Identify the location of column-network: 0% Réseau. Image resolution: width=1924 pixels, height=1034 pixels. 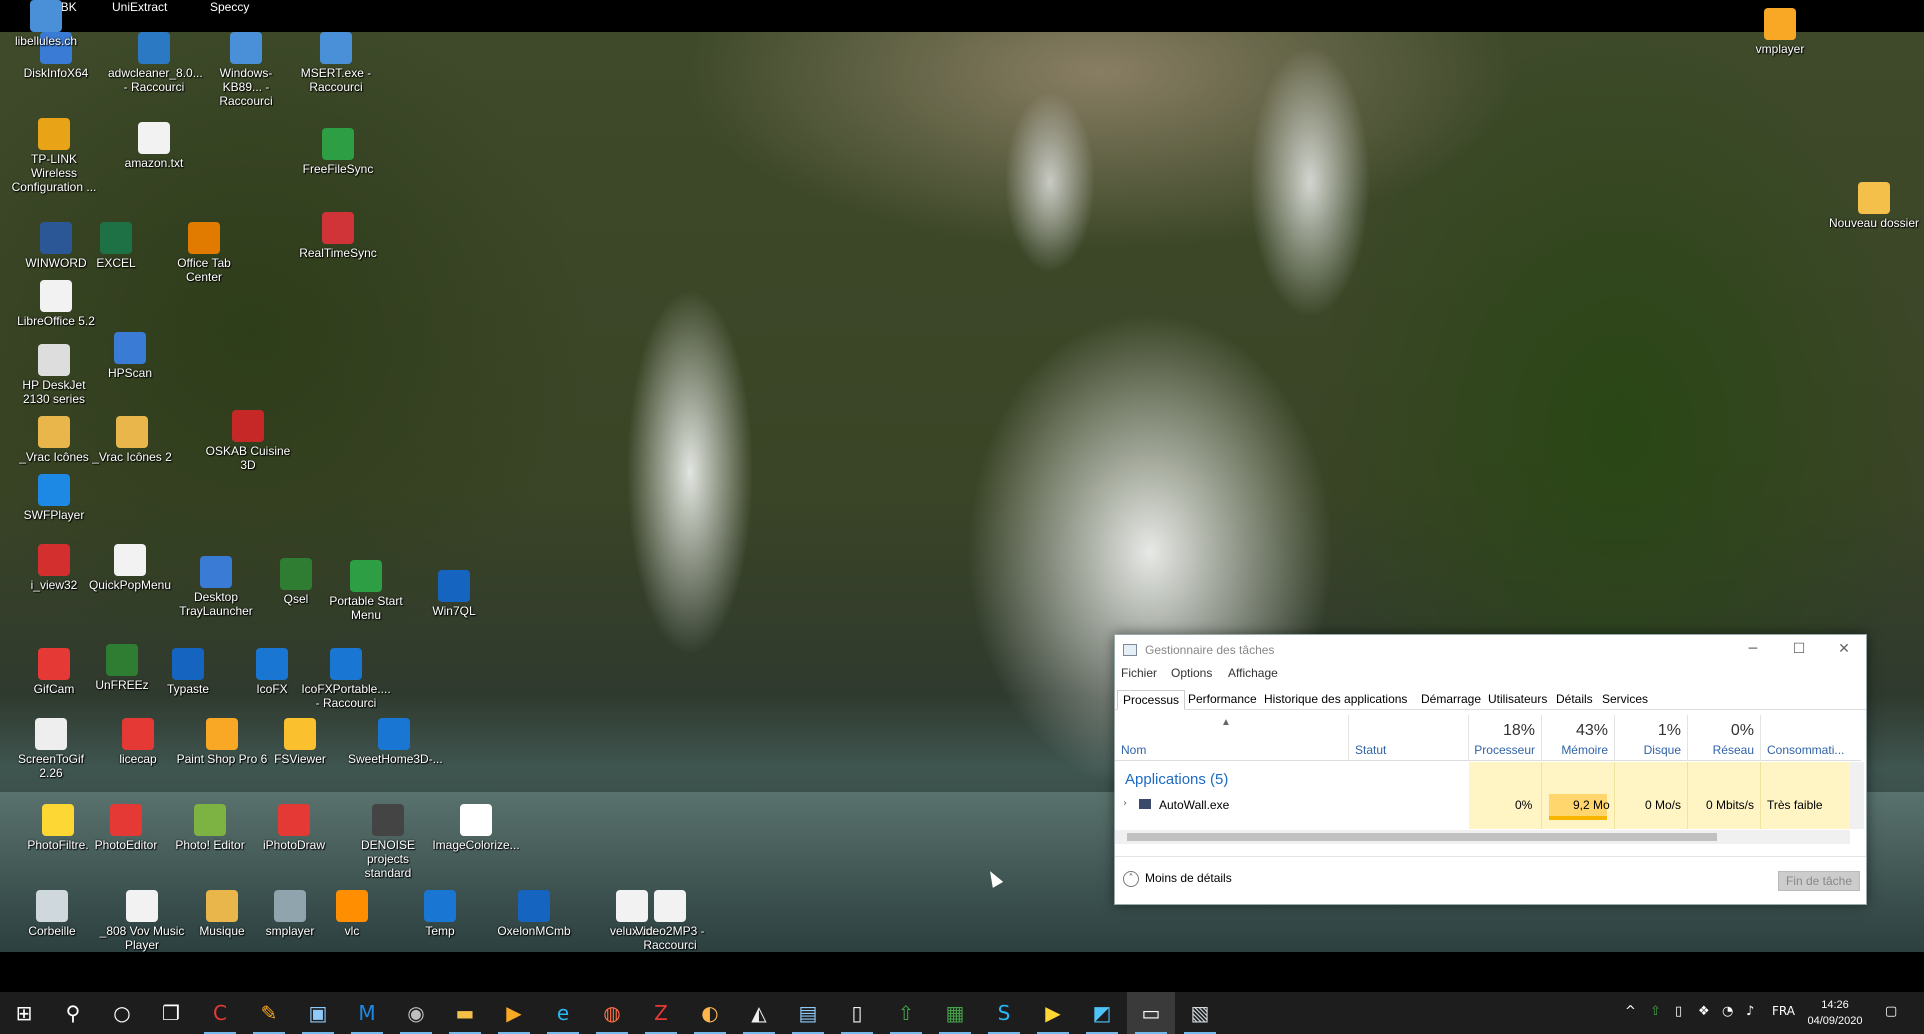
(1724, 738).